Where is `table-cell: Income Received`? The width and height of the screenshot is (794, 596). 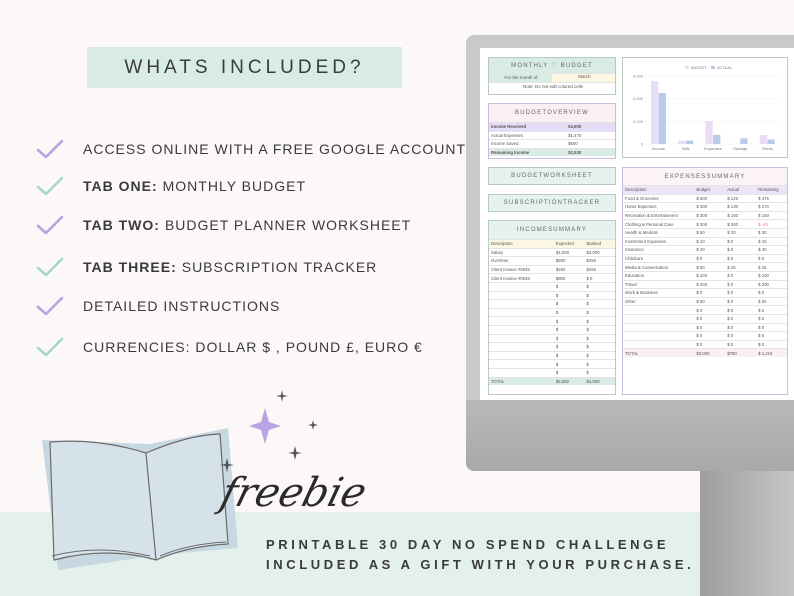
table-cell: Income Received is located at coordinates (527, 126).